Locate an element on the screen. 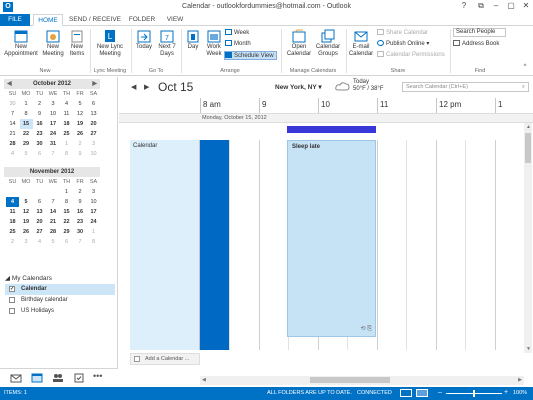  tab-send-receive: SEND / RECEIVE is located at coordinates (95, 20).